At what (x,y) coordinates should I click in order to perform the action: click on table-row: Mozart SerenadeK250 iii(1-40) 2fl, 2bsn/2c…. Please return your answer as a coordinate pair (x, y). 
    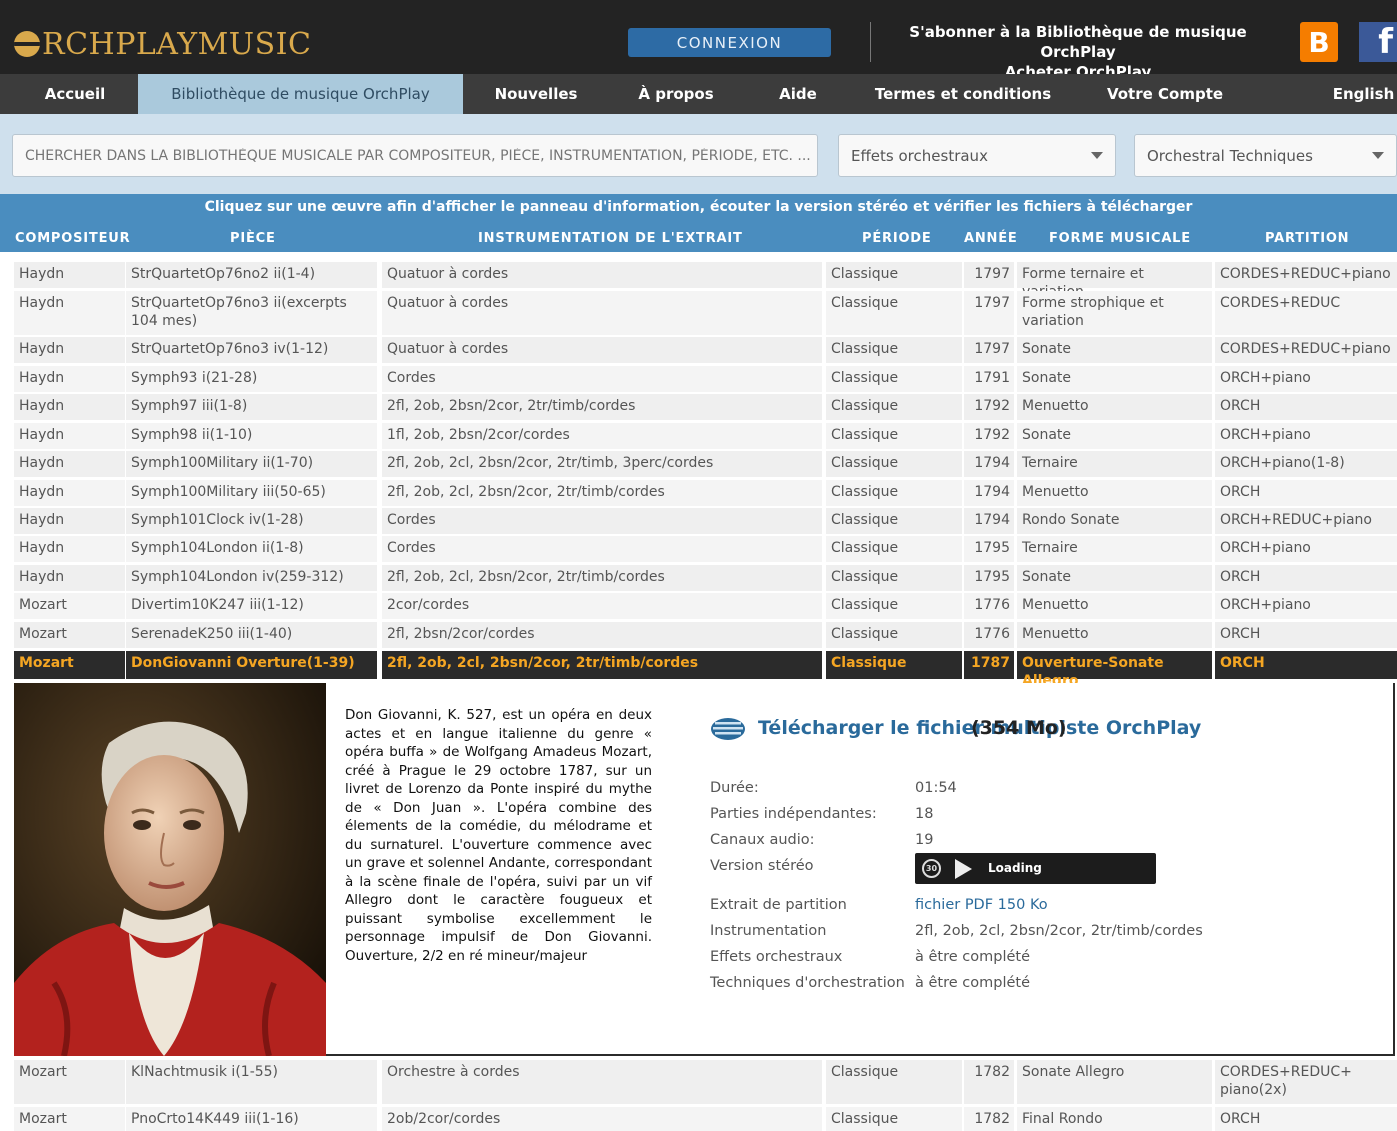
    Looking at the image, I should click on (698, 635).